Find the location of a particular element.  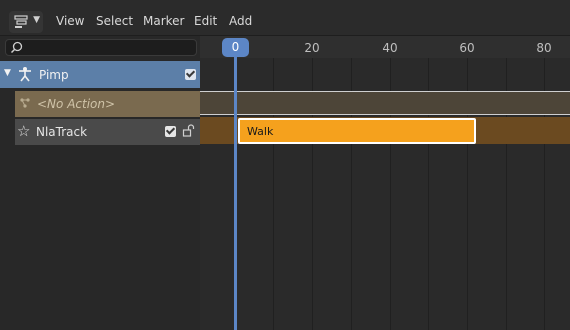

unlock-icon is located at coordinates (188, 130).